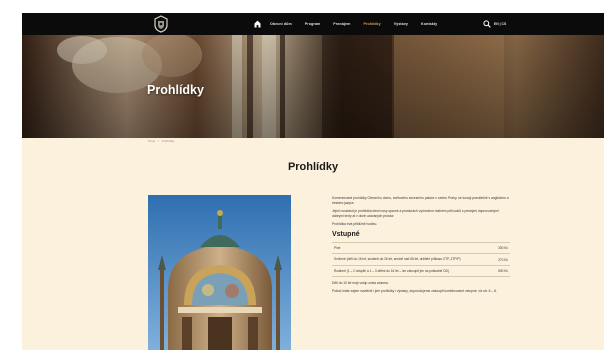  Describe the element at coordinates (421, 249) in the screenshot. I see `pricing-row: Plné 330 Kč` at that location.